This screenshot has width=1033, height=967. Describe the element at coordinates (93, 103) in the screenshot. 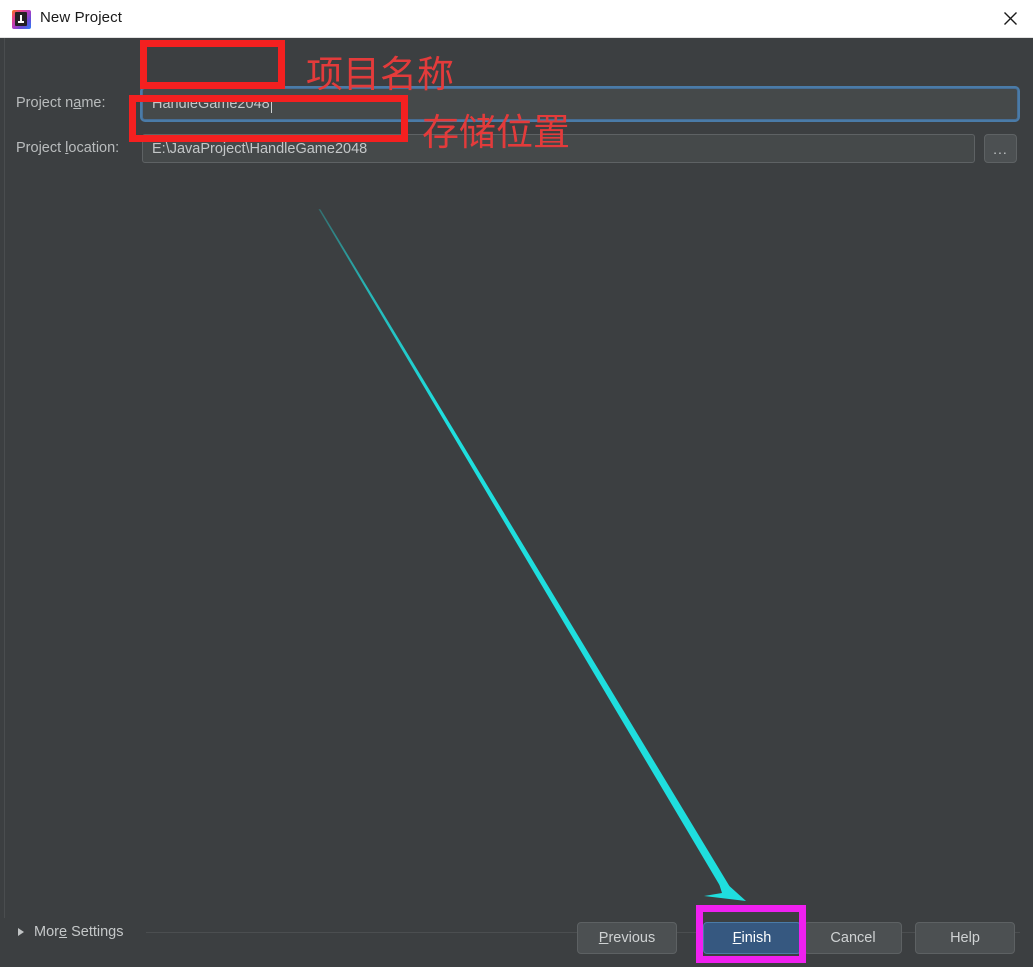

I see `project-name-label-suffix: me:` at that location.